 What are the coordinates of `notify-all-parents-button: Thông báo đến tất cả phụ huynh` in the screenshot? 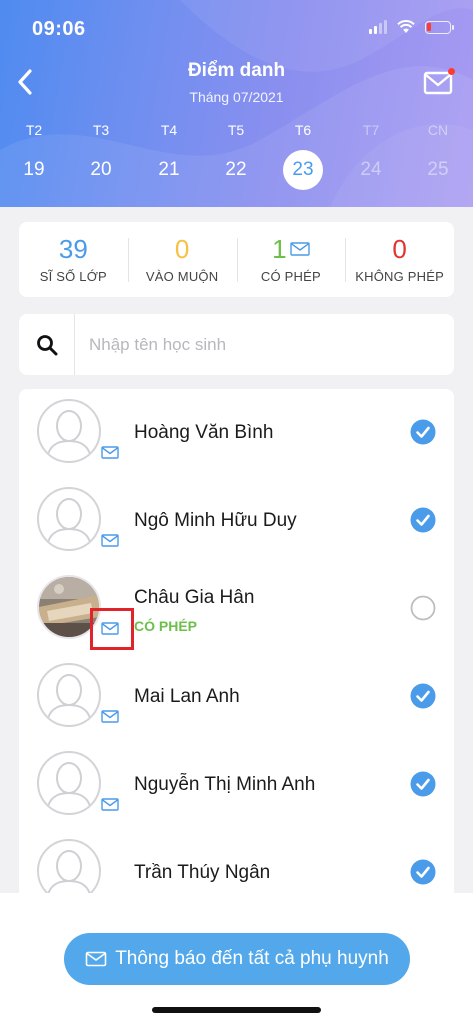 It's located at (237, 959).